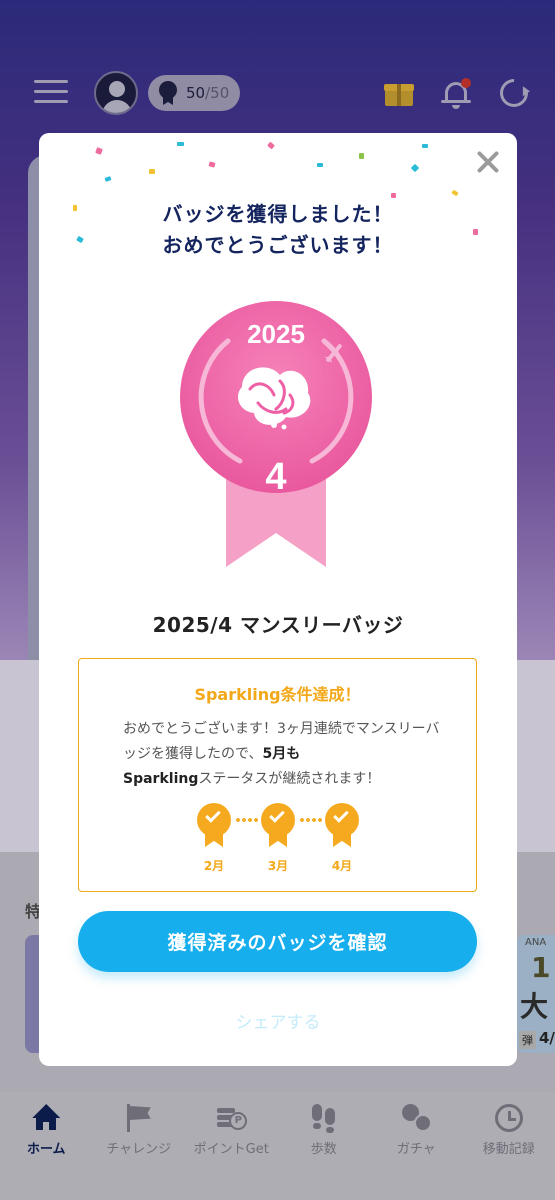 This screenshot has height=1200, width=555. Describe the element at coordinates (278, 839) in the screenshot. I see `month-check-badge: 3月` at that location.